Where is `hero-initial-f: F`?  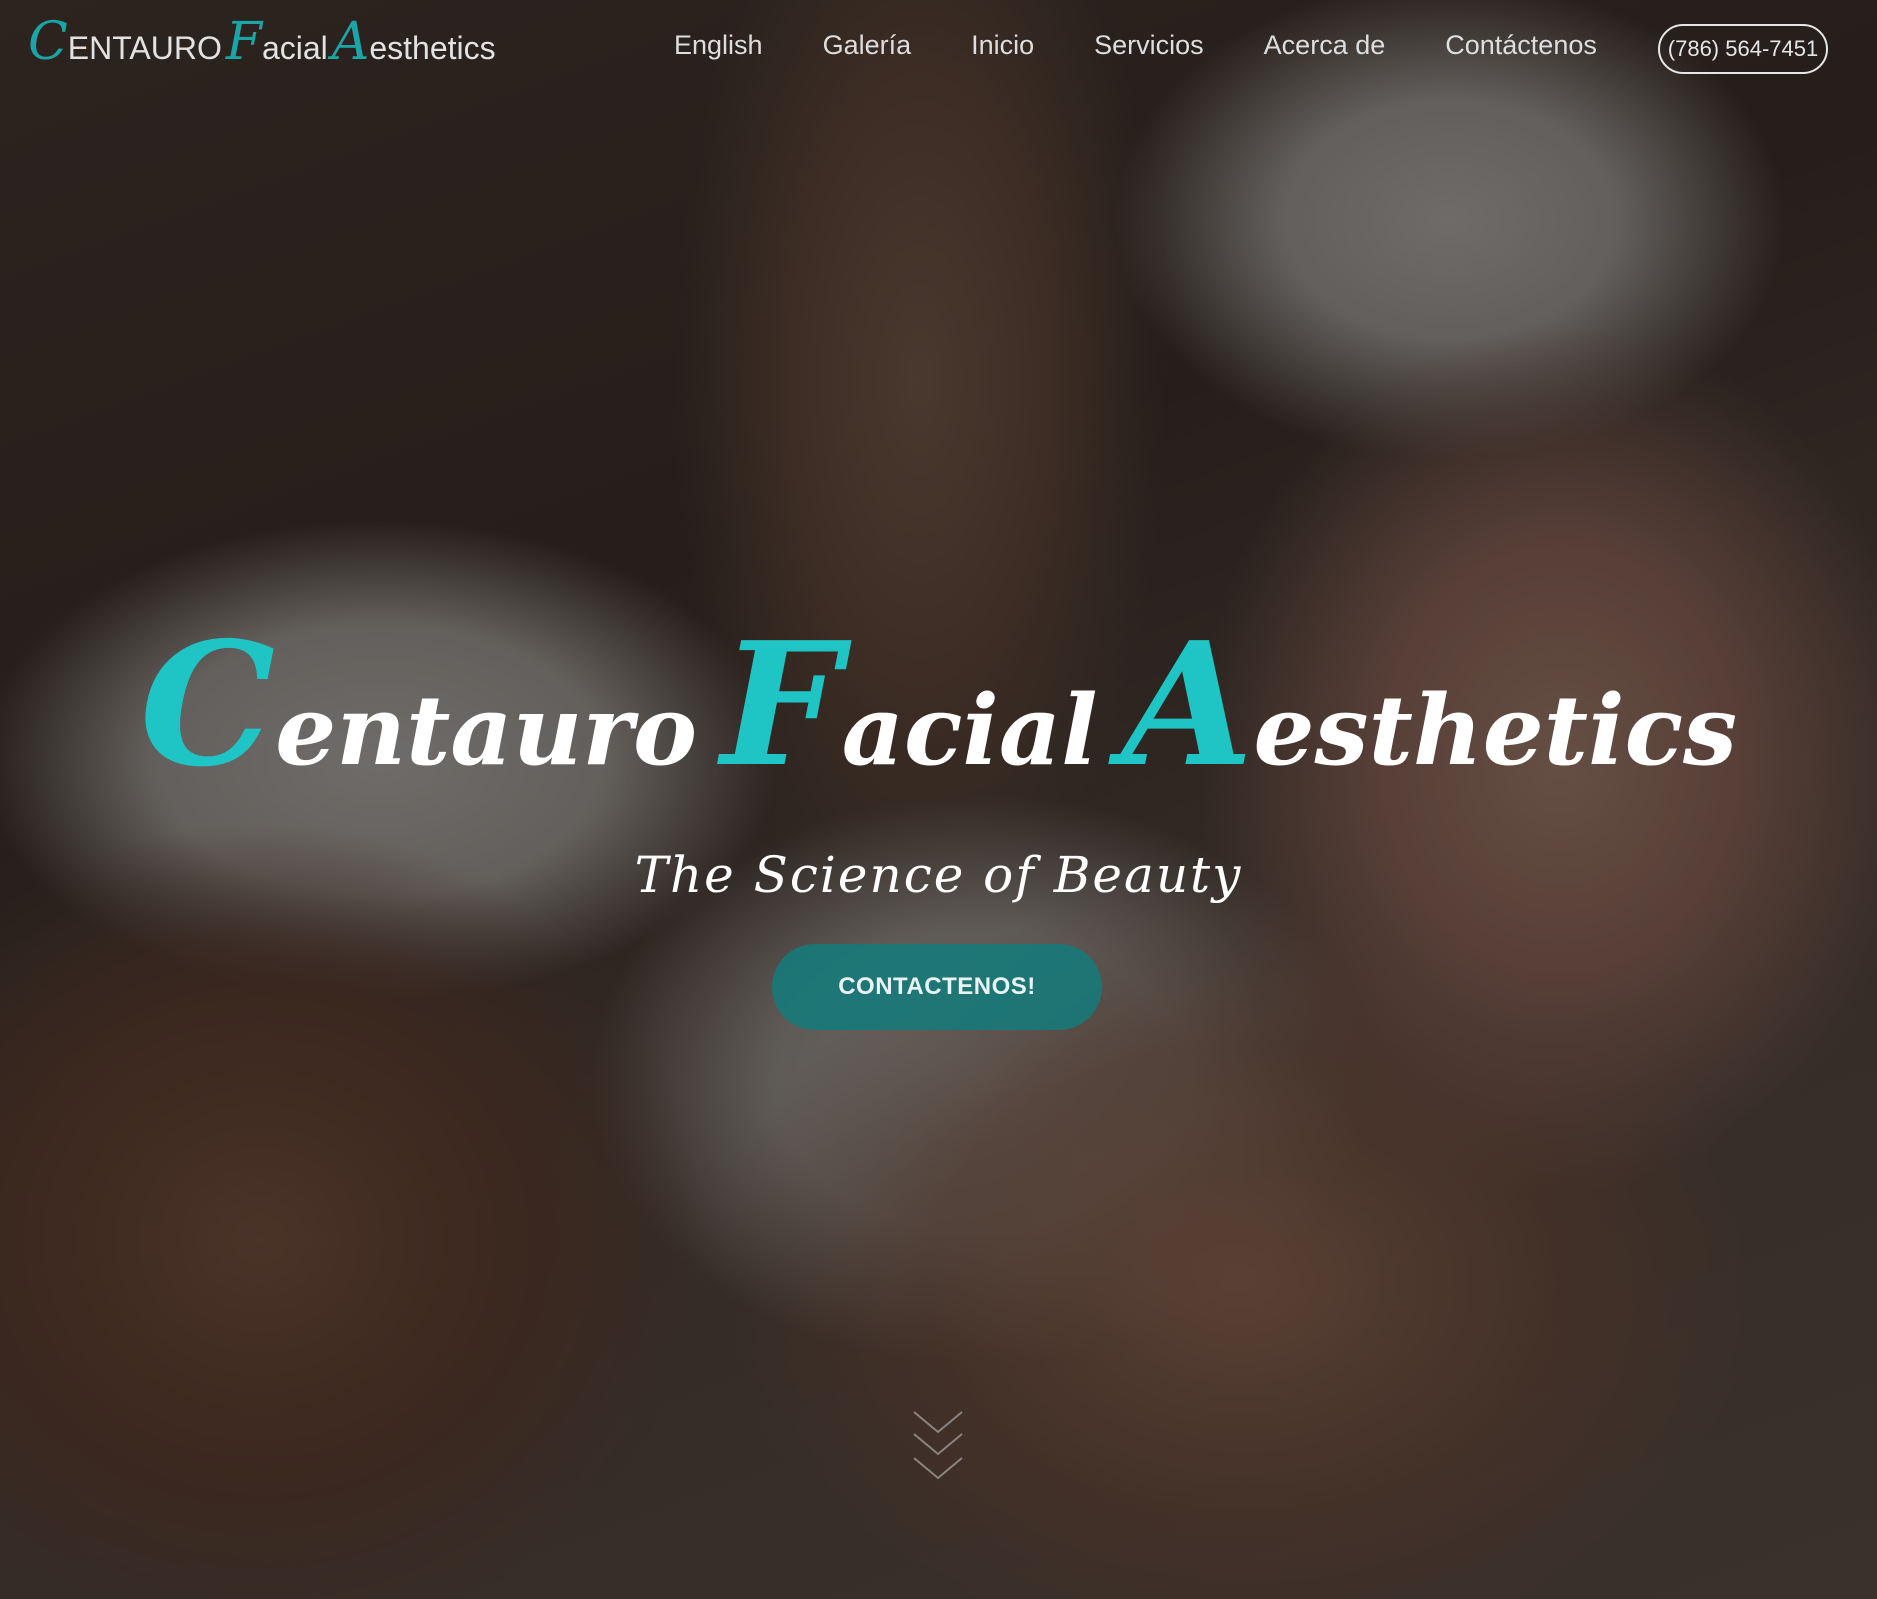
hero-initial-f: F is located at coordinates (781, 705).